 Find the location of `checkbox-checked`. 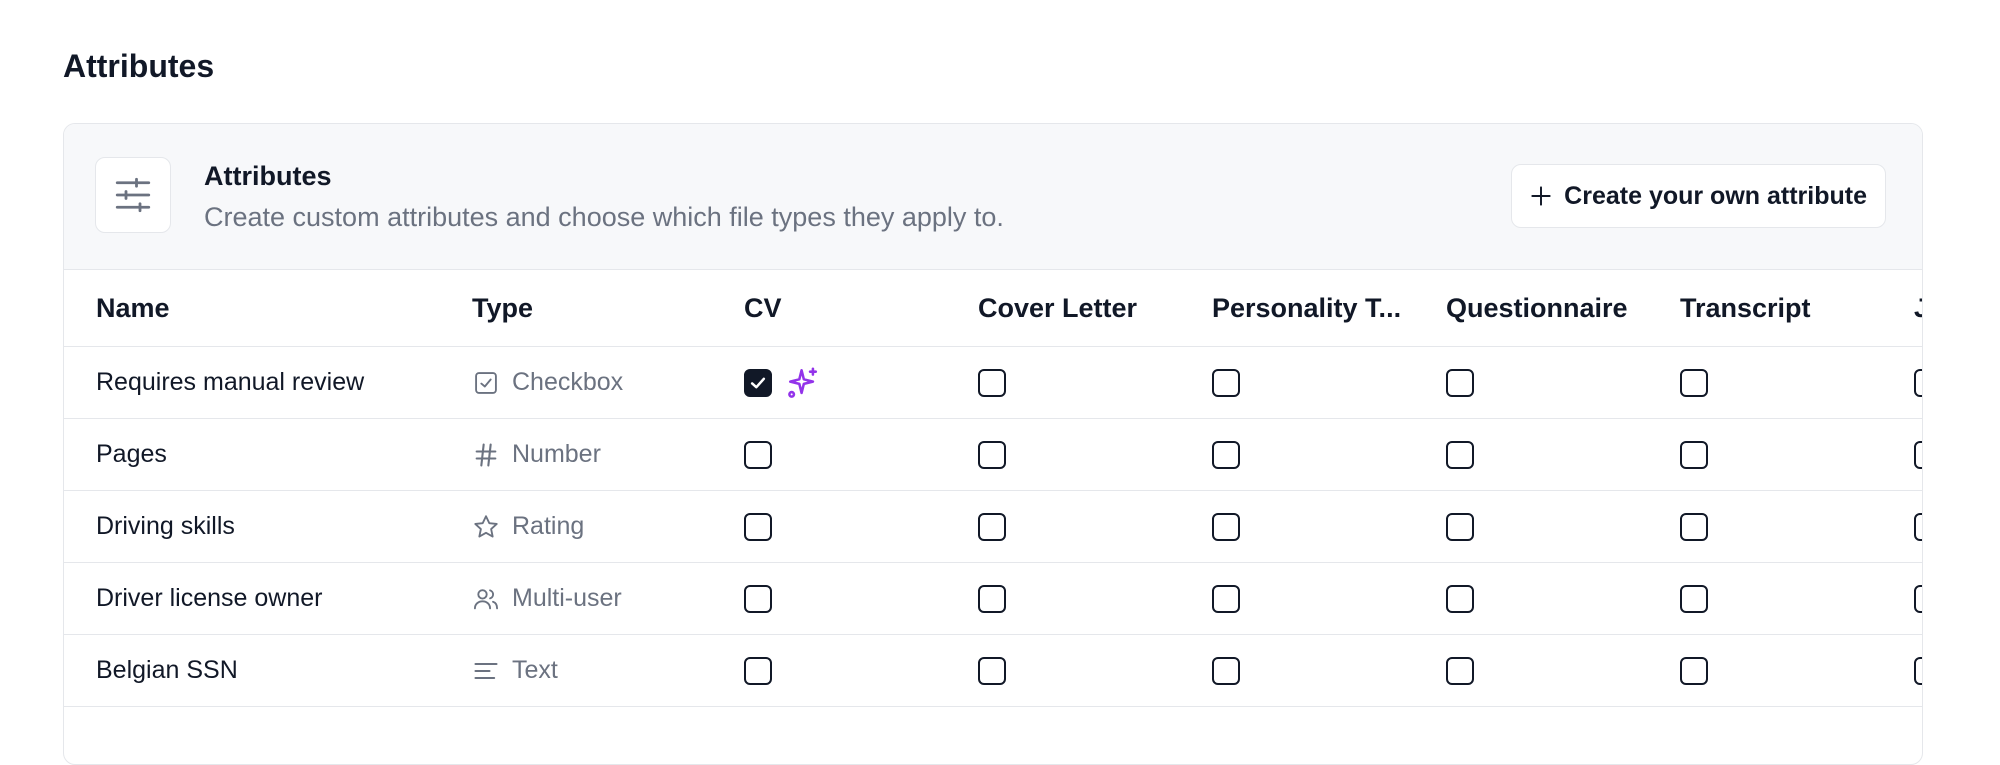

checkbox-checked is located at coordinates (758, 382).